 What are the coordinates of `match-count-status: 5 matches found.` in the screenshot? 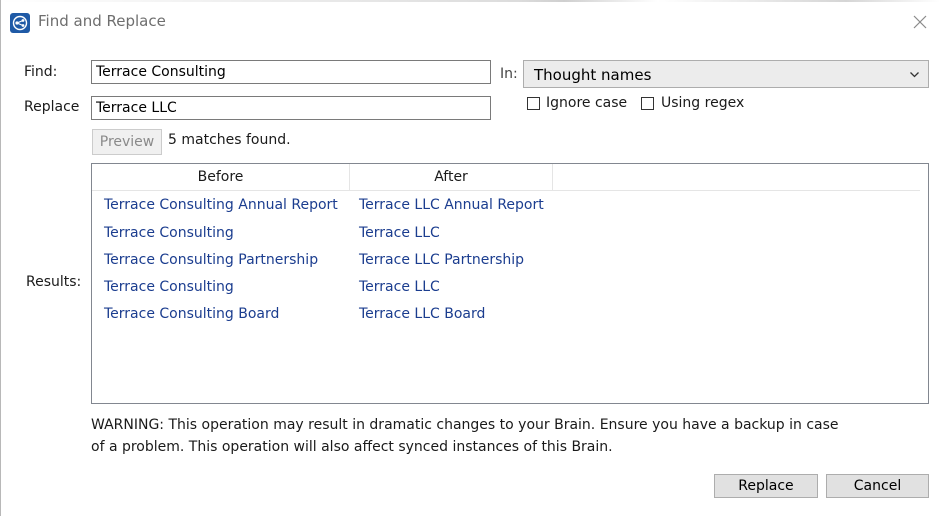 It's located at (229, 140).